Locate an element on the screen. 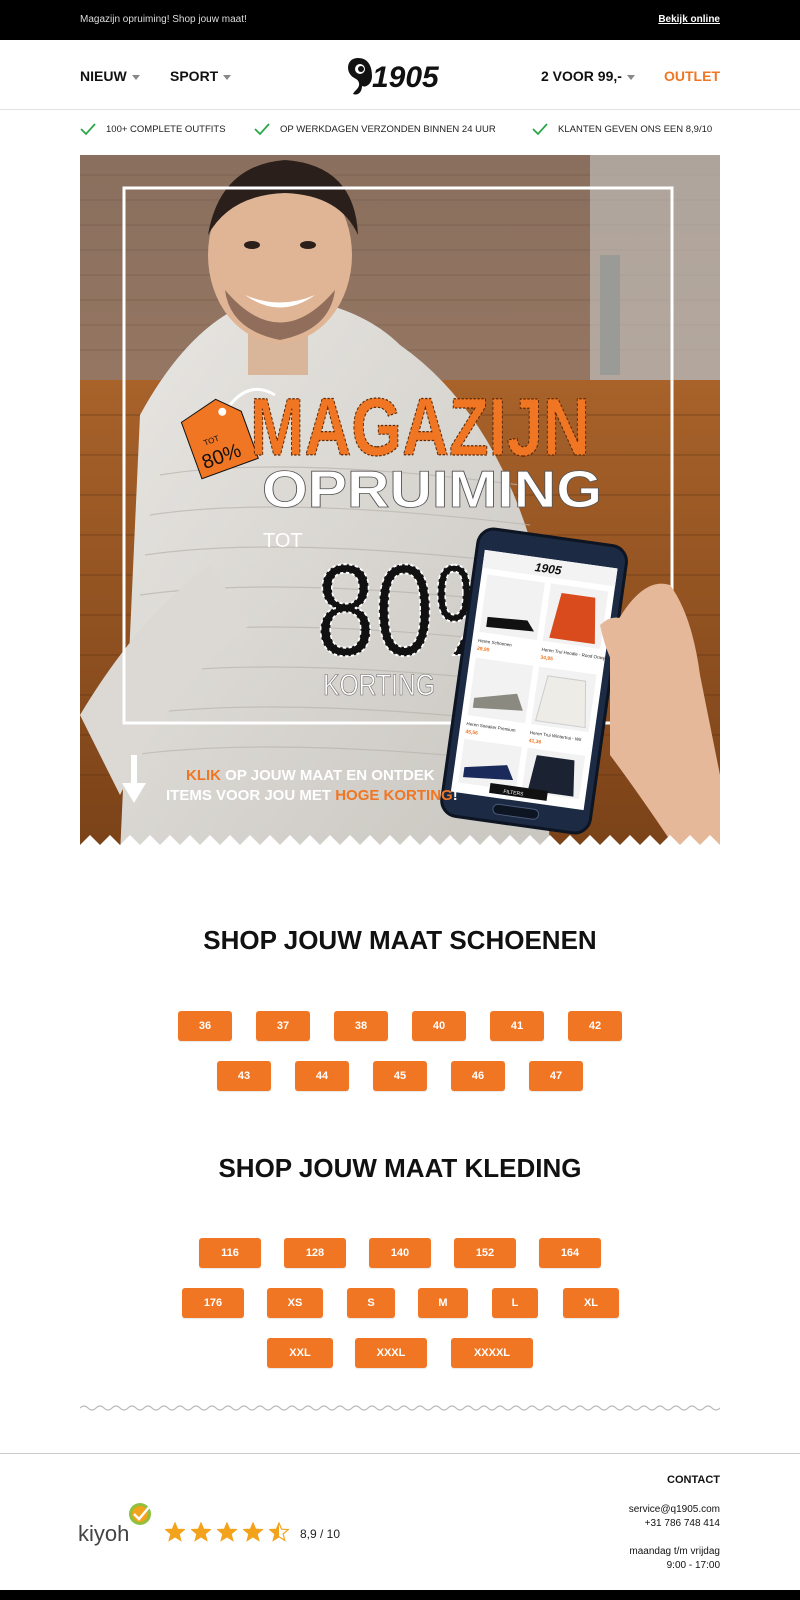  contact-phone: +31 786 748 414 is located at coordinates (682, 1523).